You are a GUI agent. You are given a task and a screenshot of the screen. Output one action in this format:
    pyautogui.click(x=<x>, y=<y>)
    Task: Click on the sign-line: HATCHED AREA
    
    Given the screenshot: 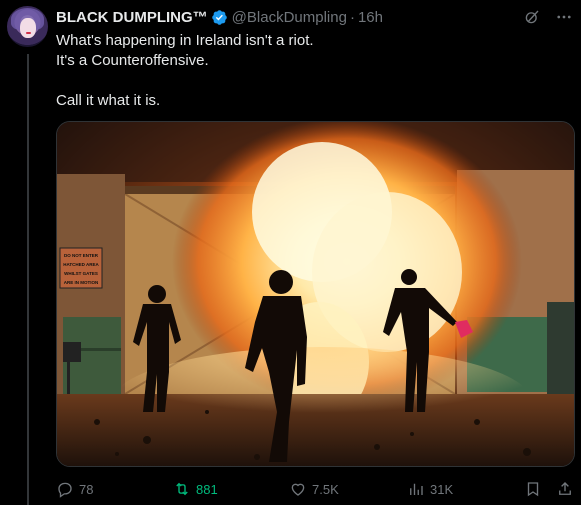 What is the action you would take?
    pyautogui.click(x=81, y=264)
    